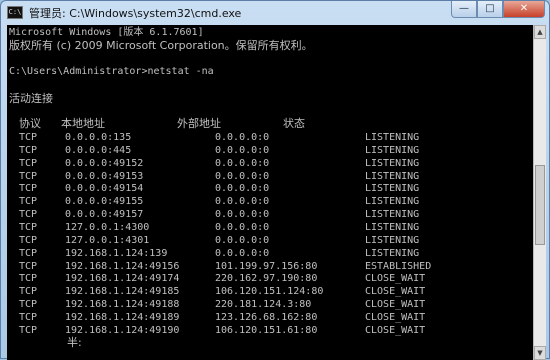 The width and height of the screenshot is (550, 360). I want to click on header-protocol: 协议, so click(30, 123).